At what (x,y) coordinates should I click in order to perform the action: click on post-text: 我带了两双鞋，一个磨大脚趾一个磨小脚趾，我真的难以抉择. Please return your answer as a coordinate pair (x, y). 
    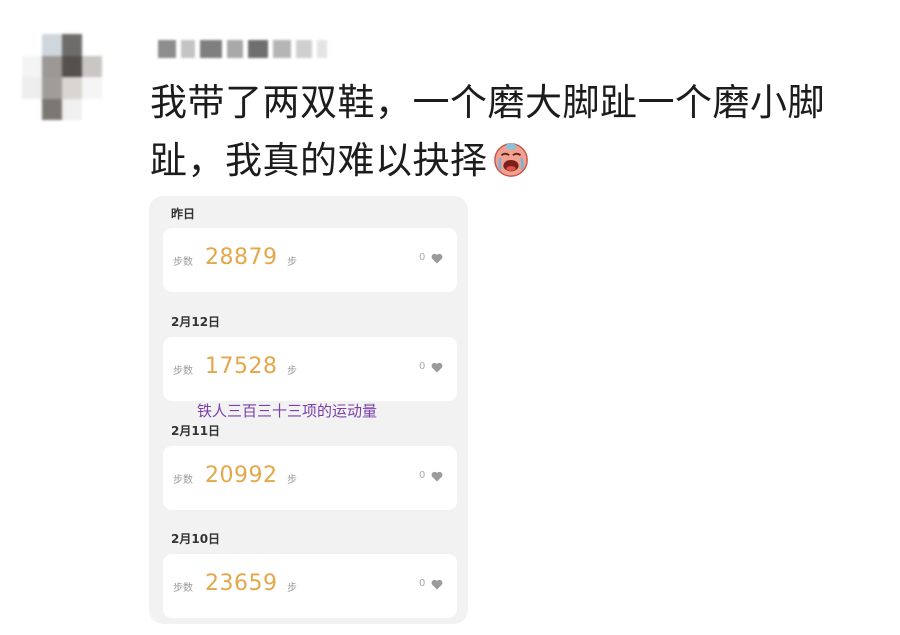
    Looking at the image, I should click on (500, 132).